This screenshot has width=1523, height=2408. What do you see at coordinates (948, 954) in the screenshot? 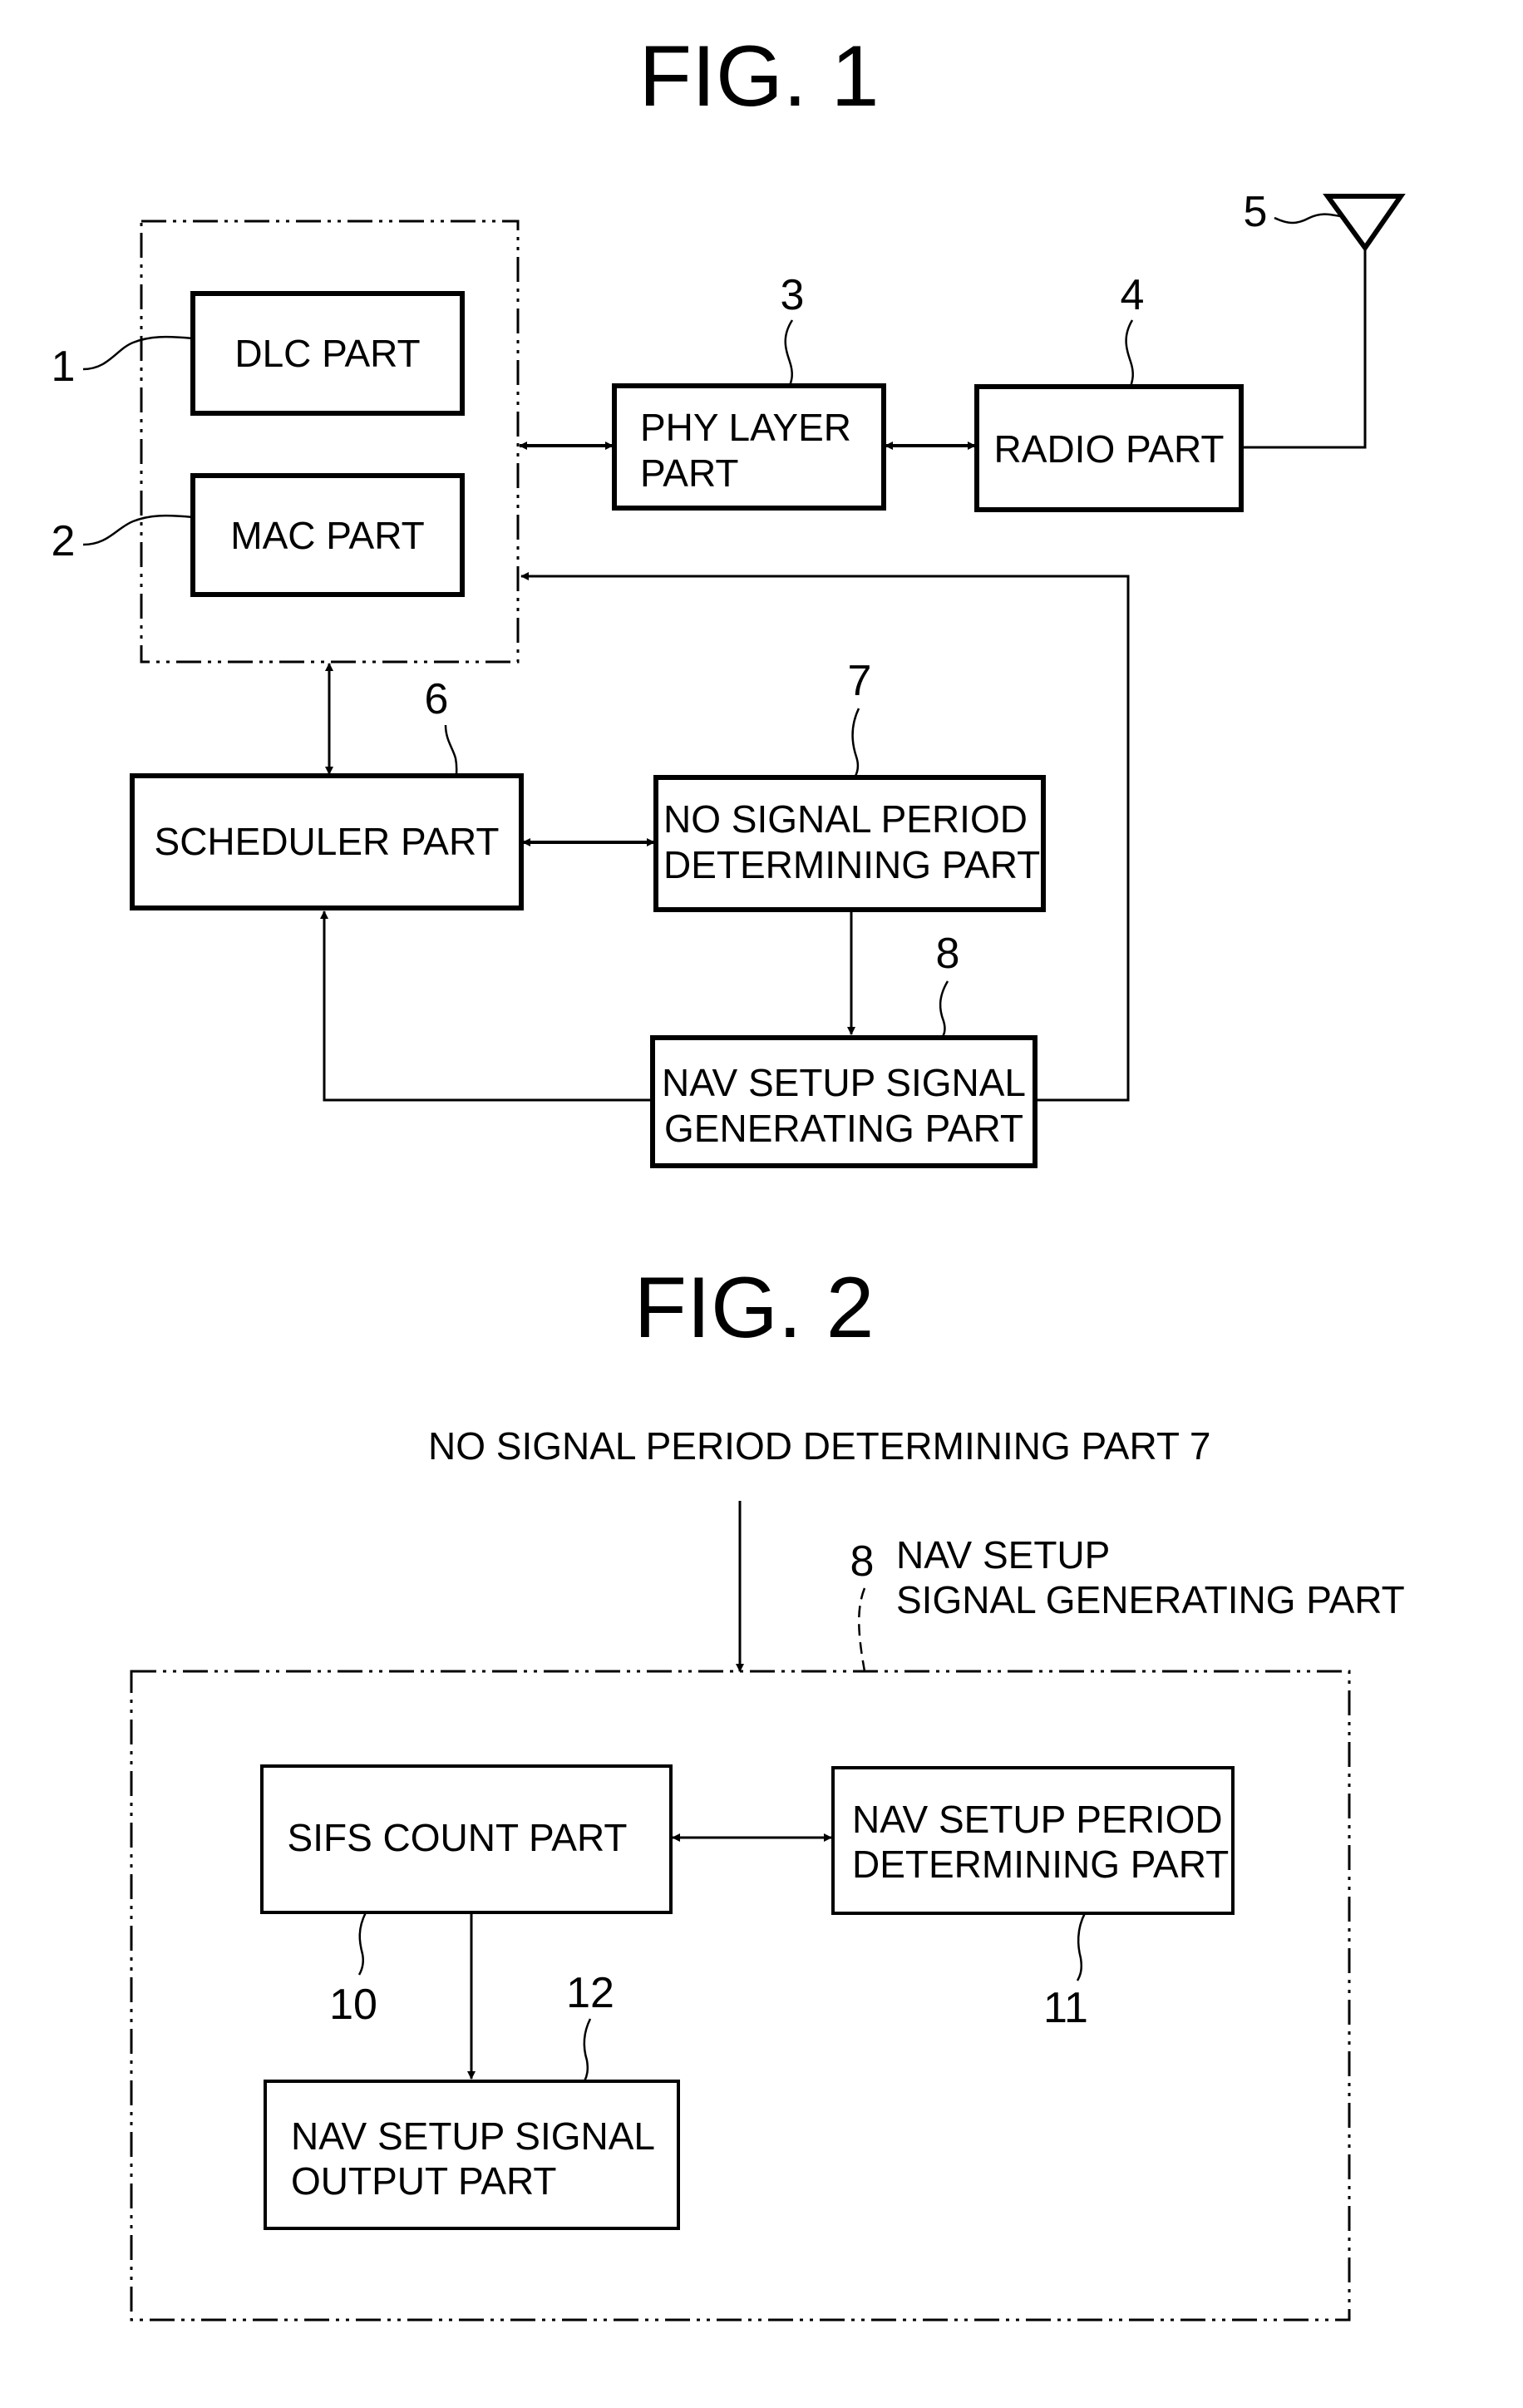
I see `nav-gen-ref-number: 8` at bounding box center [948, 954].